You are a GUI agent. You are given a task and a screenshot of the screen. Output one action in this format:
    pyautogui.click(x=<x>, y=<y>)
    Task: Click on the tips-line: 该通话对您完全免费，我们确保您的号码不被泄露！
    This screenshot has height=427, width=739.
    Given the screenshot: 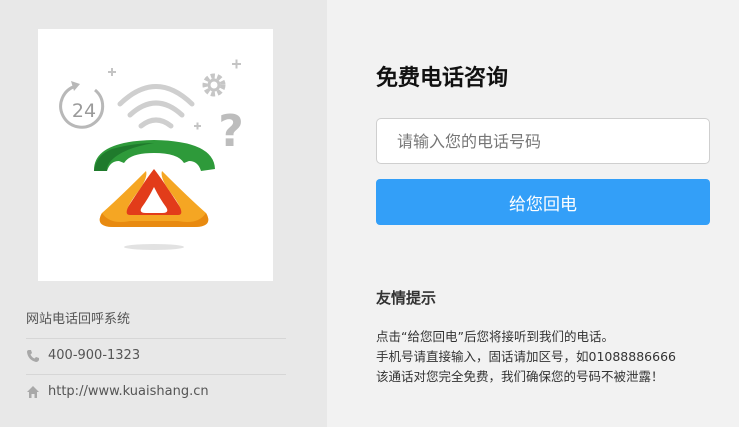 What is the action you would take?
    pyautogui.click(x=520, y=376)
    